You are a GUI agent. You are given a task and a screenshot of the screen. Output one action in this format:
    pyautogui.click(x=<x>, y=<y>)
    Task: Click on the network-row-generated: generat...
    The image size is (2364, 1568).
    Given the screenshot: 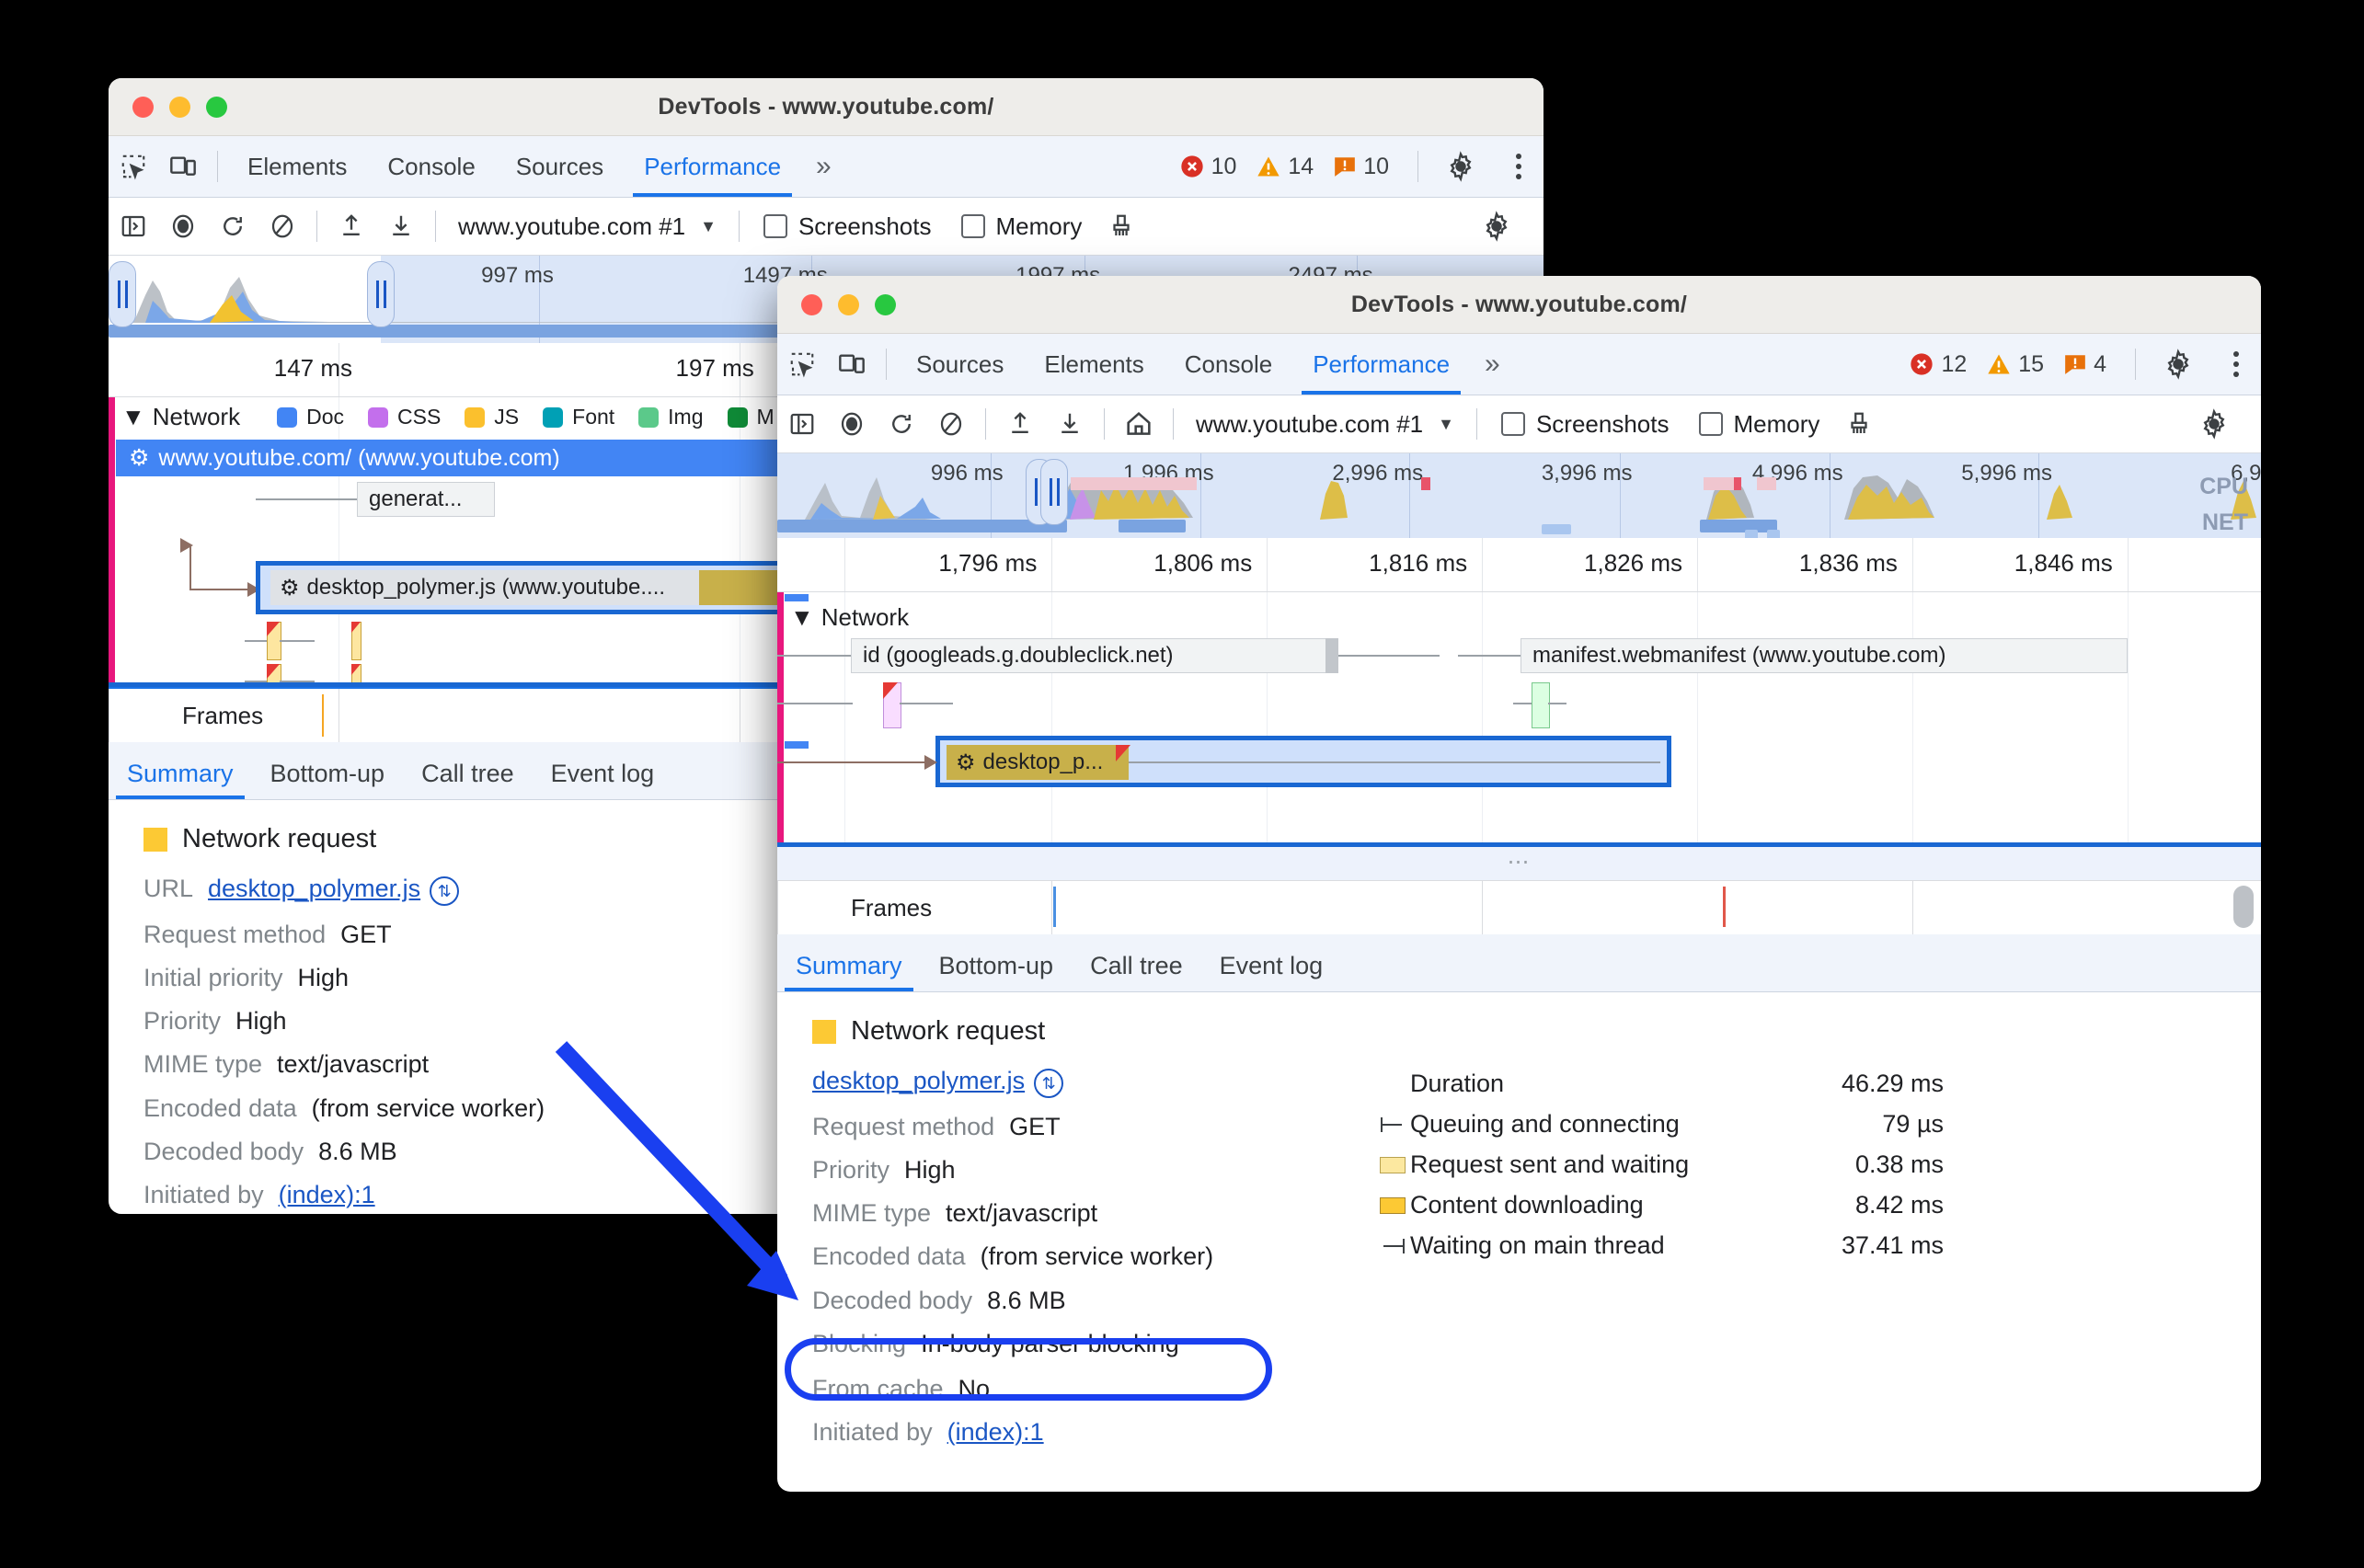 What is the action you would take?
    pyautogui.click(x=426, y=499)
    